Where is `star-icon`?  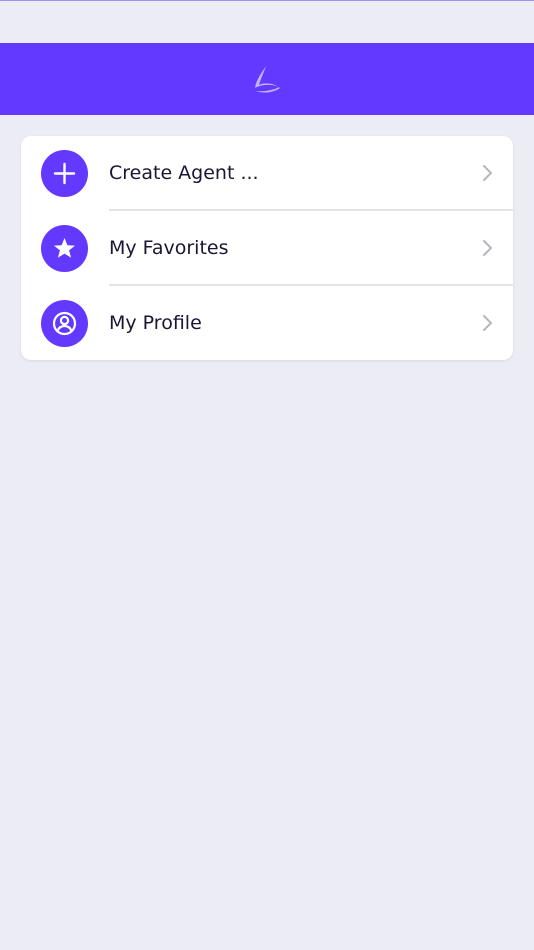 star-icon is located at coordinates (64, 248).